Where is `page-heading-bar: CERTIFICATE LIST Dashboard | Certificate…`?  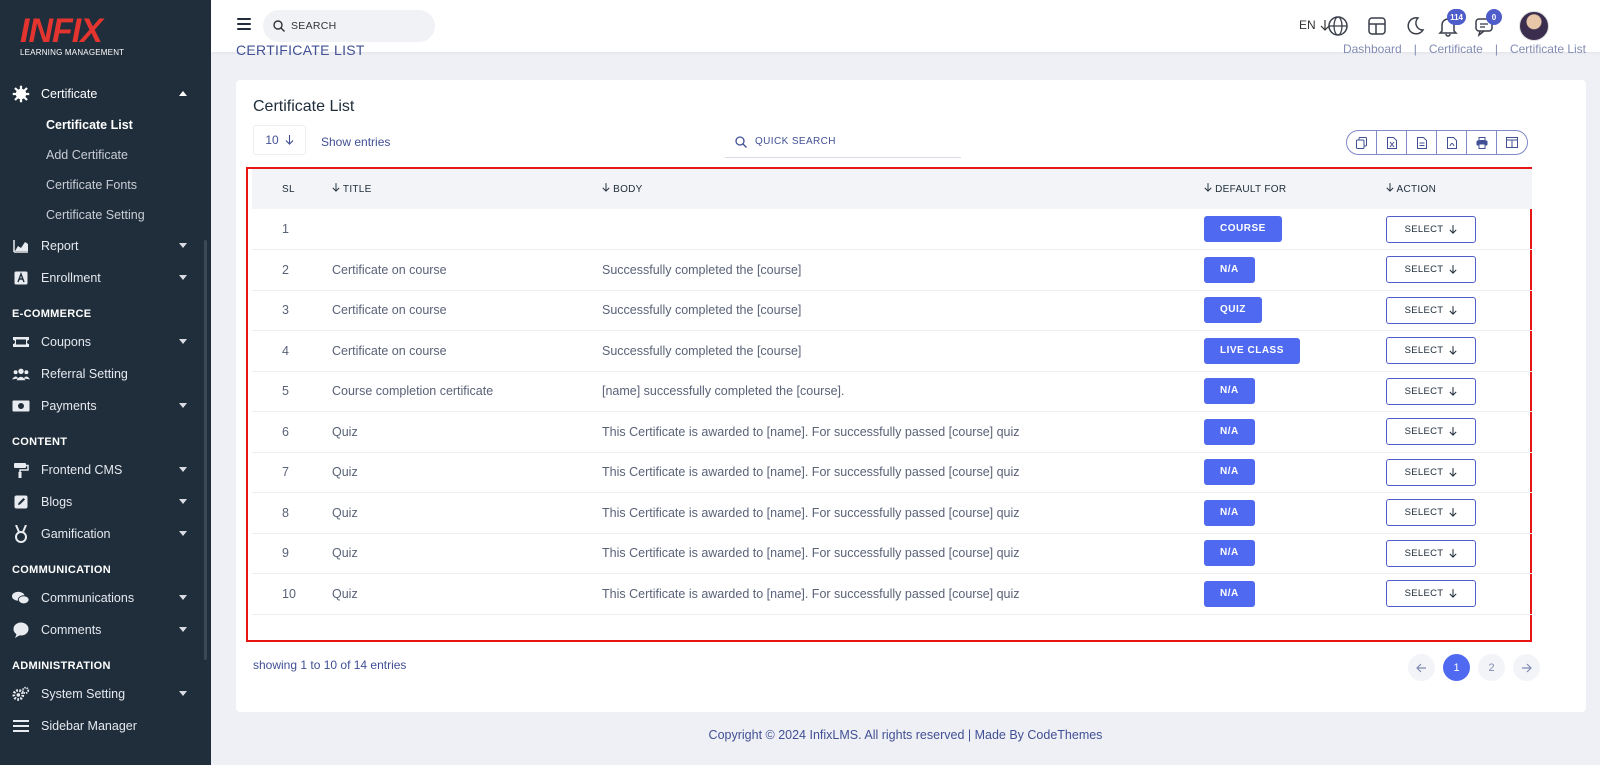 page-heading-bar: CERTIFICATE LIST Dashboard | Certificate… is located at coordinates (911, 51).